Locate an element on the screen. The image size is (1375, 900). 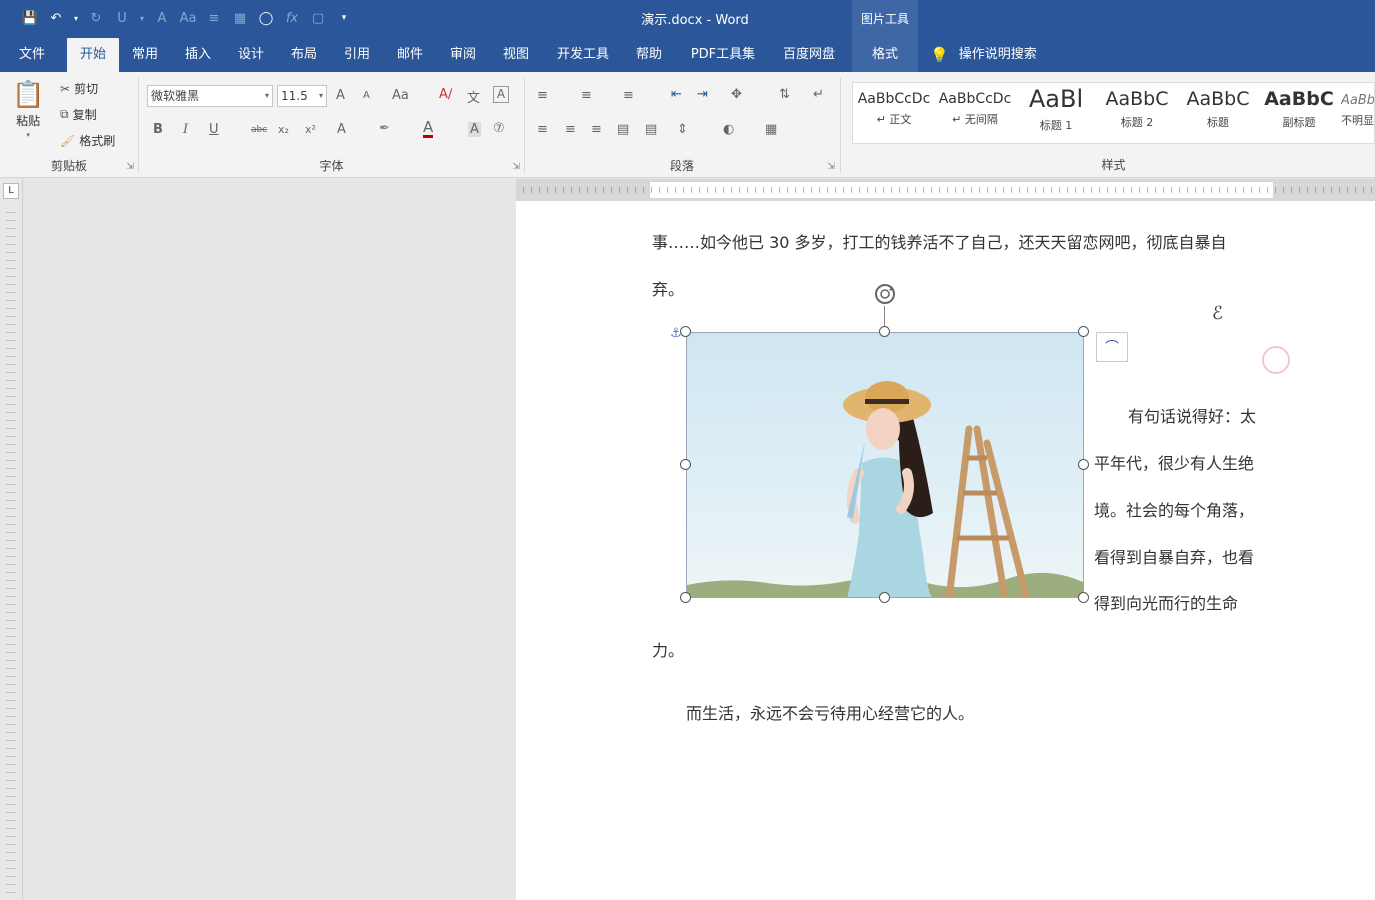
layout-options-button: ⌒ is located at coordinates (1112, 347).